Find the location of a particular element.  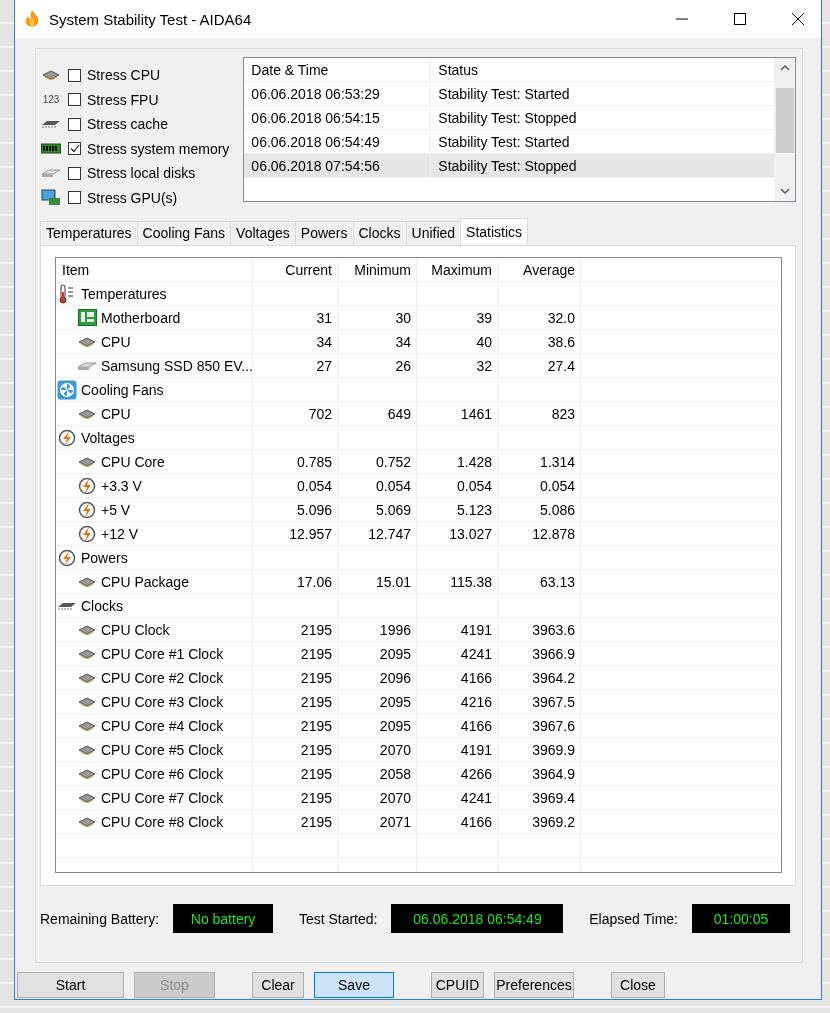

flame-icon is located at coordinates (32, 19).